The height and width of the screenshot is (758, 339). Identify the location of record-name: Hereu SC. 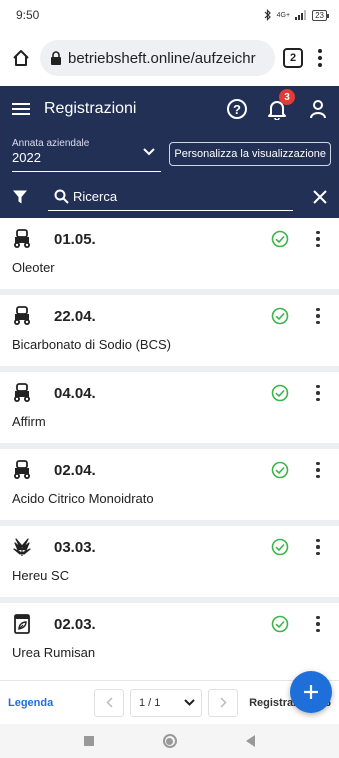
(41, 575).